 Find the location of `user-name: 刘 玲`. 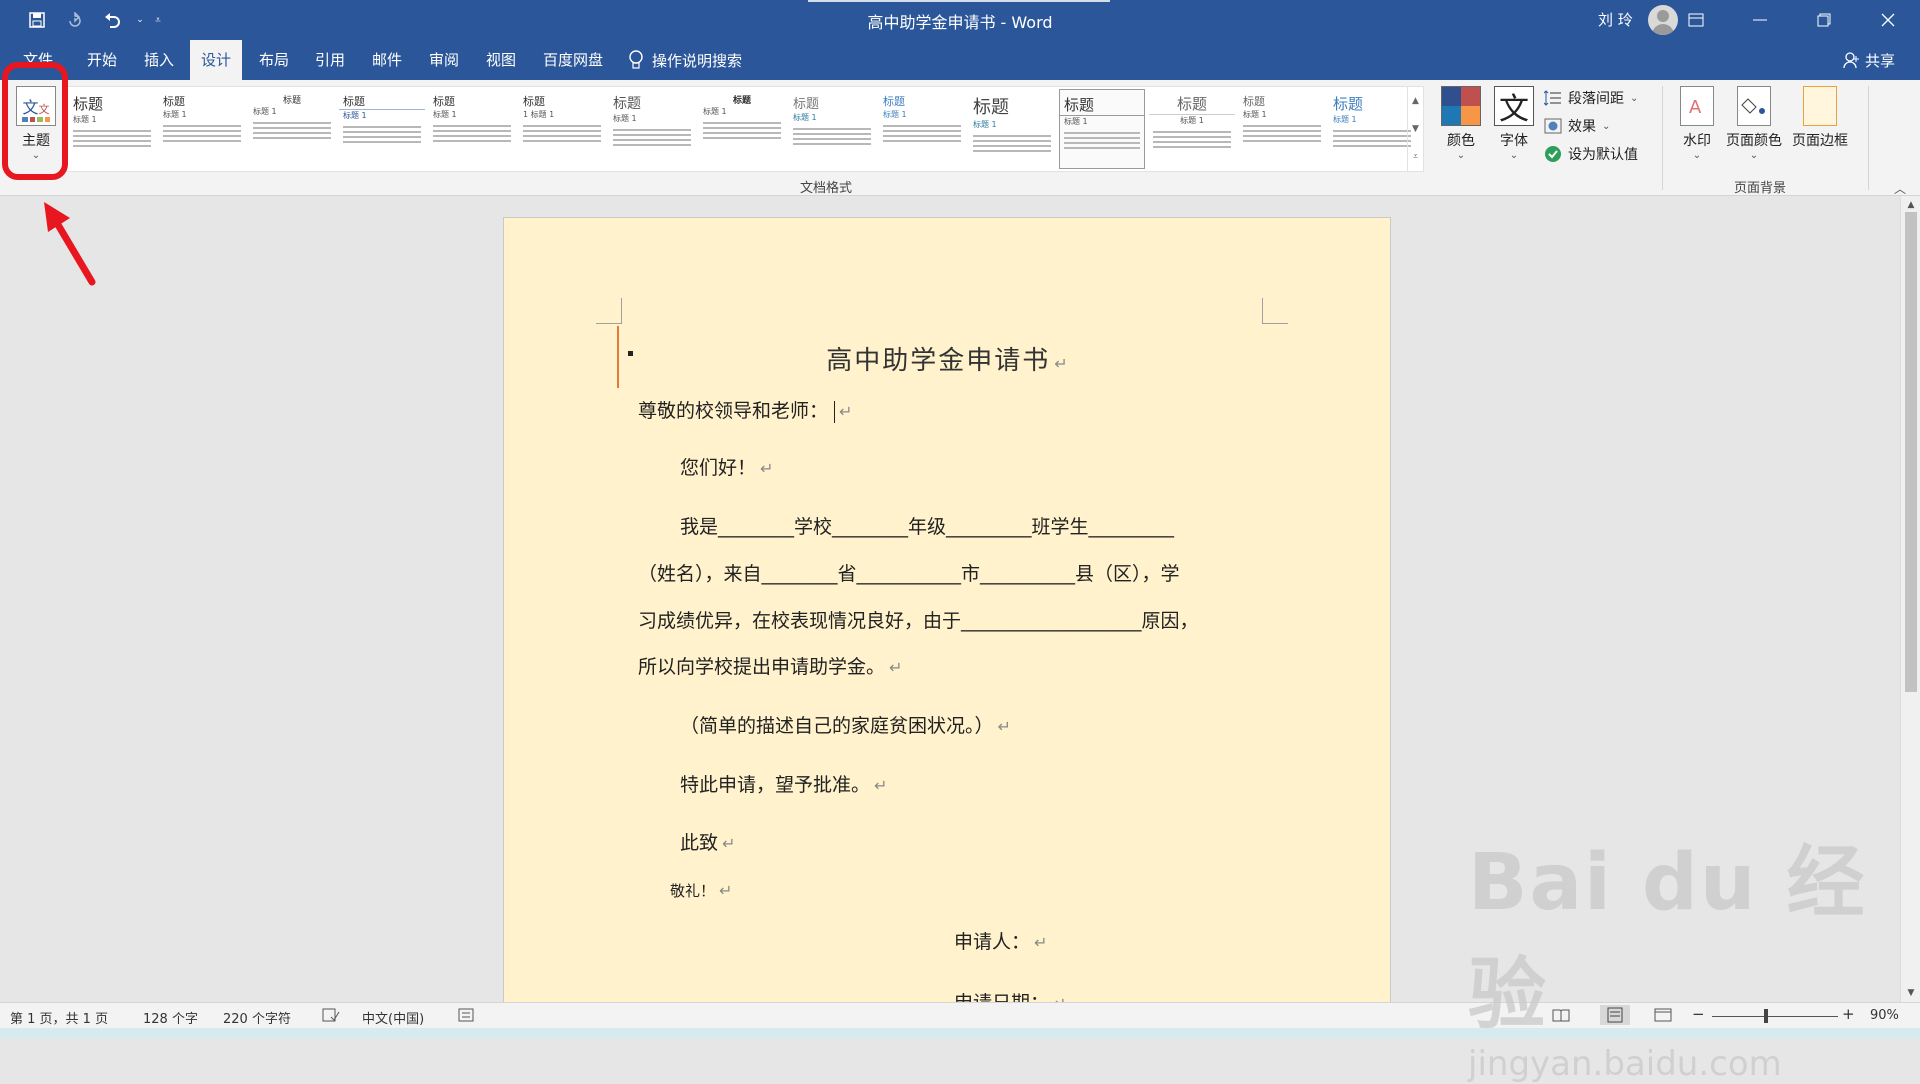

user-name: 刘 玲 is located at coordinates (1615, 19).